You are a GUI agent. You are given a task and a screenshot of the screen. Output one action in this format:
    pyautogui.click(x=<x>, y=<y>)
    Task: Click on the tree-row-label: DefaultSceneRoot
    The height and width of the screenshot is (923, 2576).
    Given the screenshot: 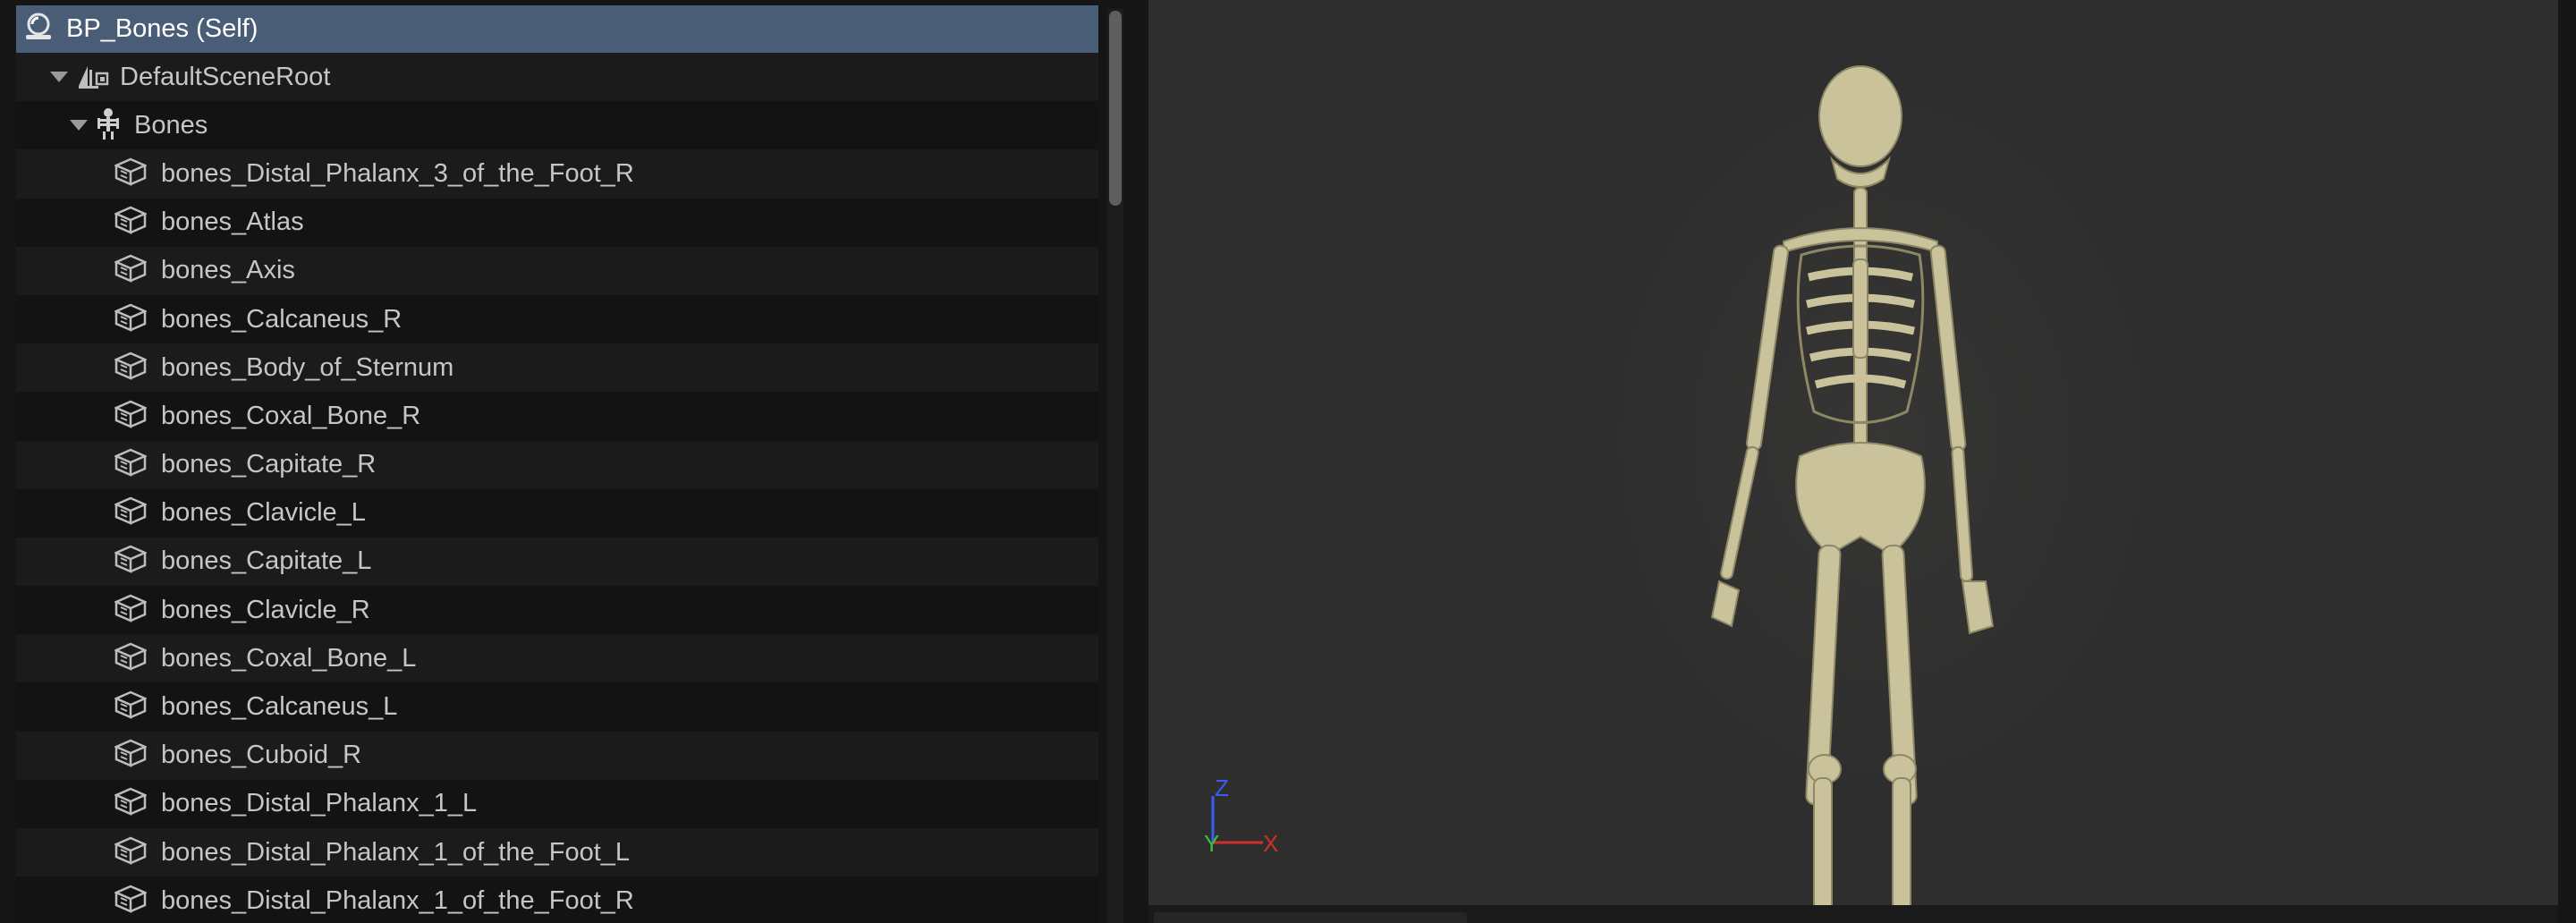 What is the action you would take?
    pyautogui.click(x=225, y=76)
    